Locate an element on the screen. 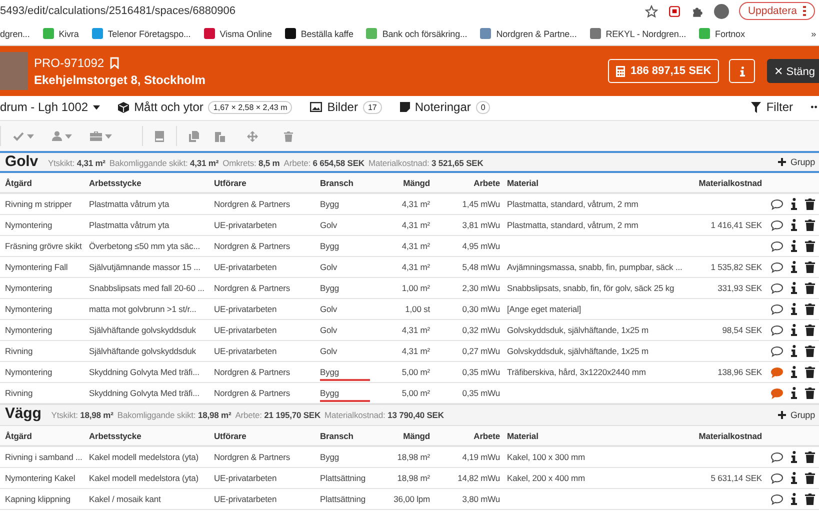 This screenshot has width=819, height=511. bookmark-link: Kivra is located at coordinates (60, 33).